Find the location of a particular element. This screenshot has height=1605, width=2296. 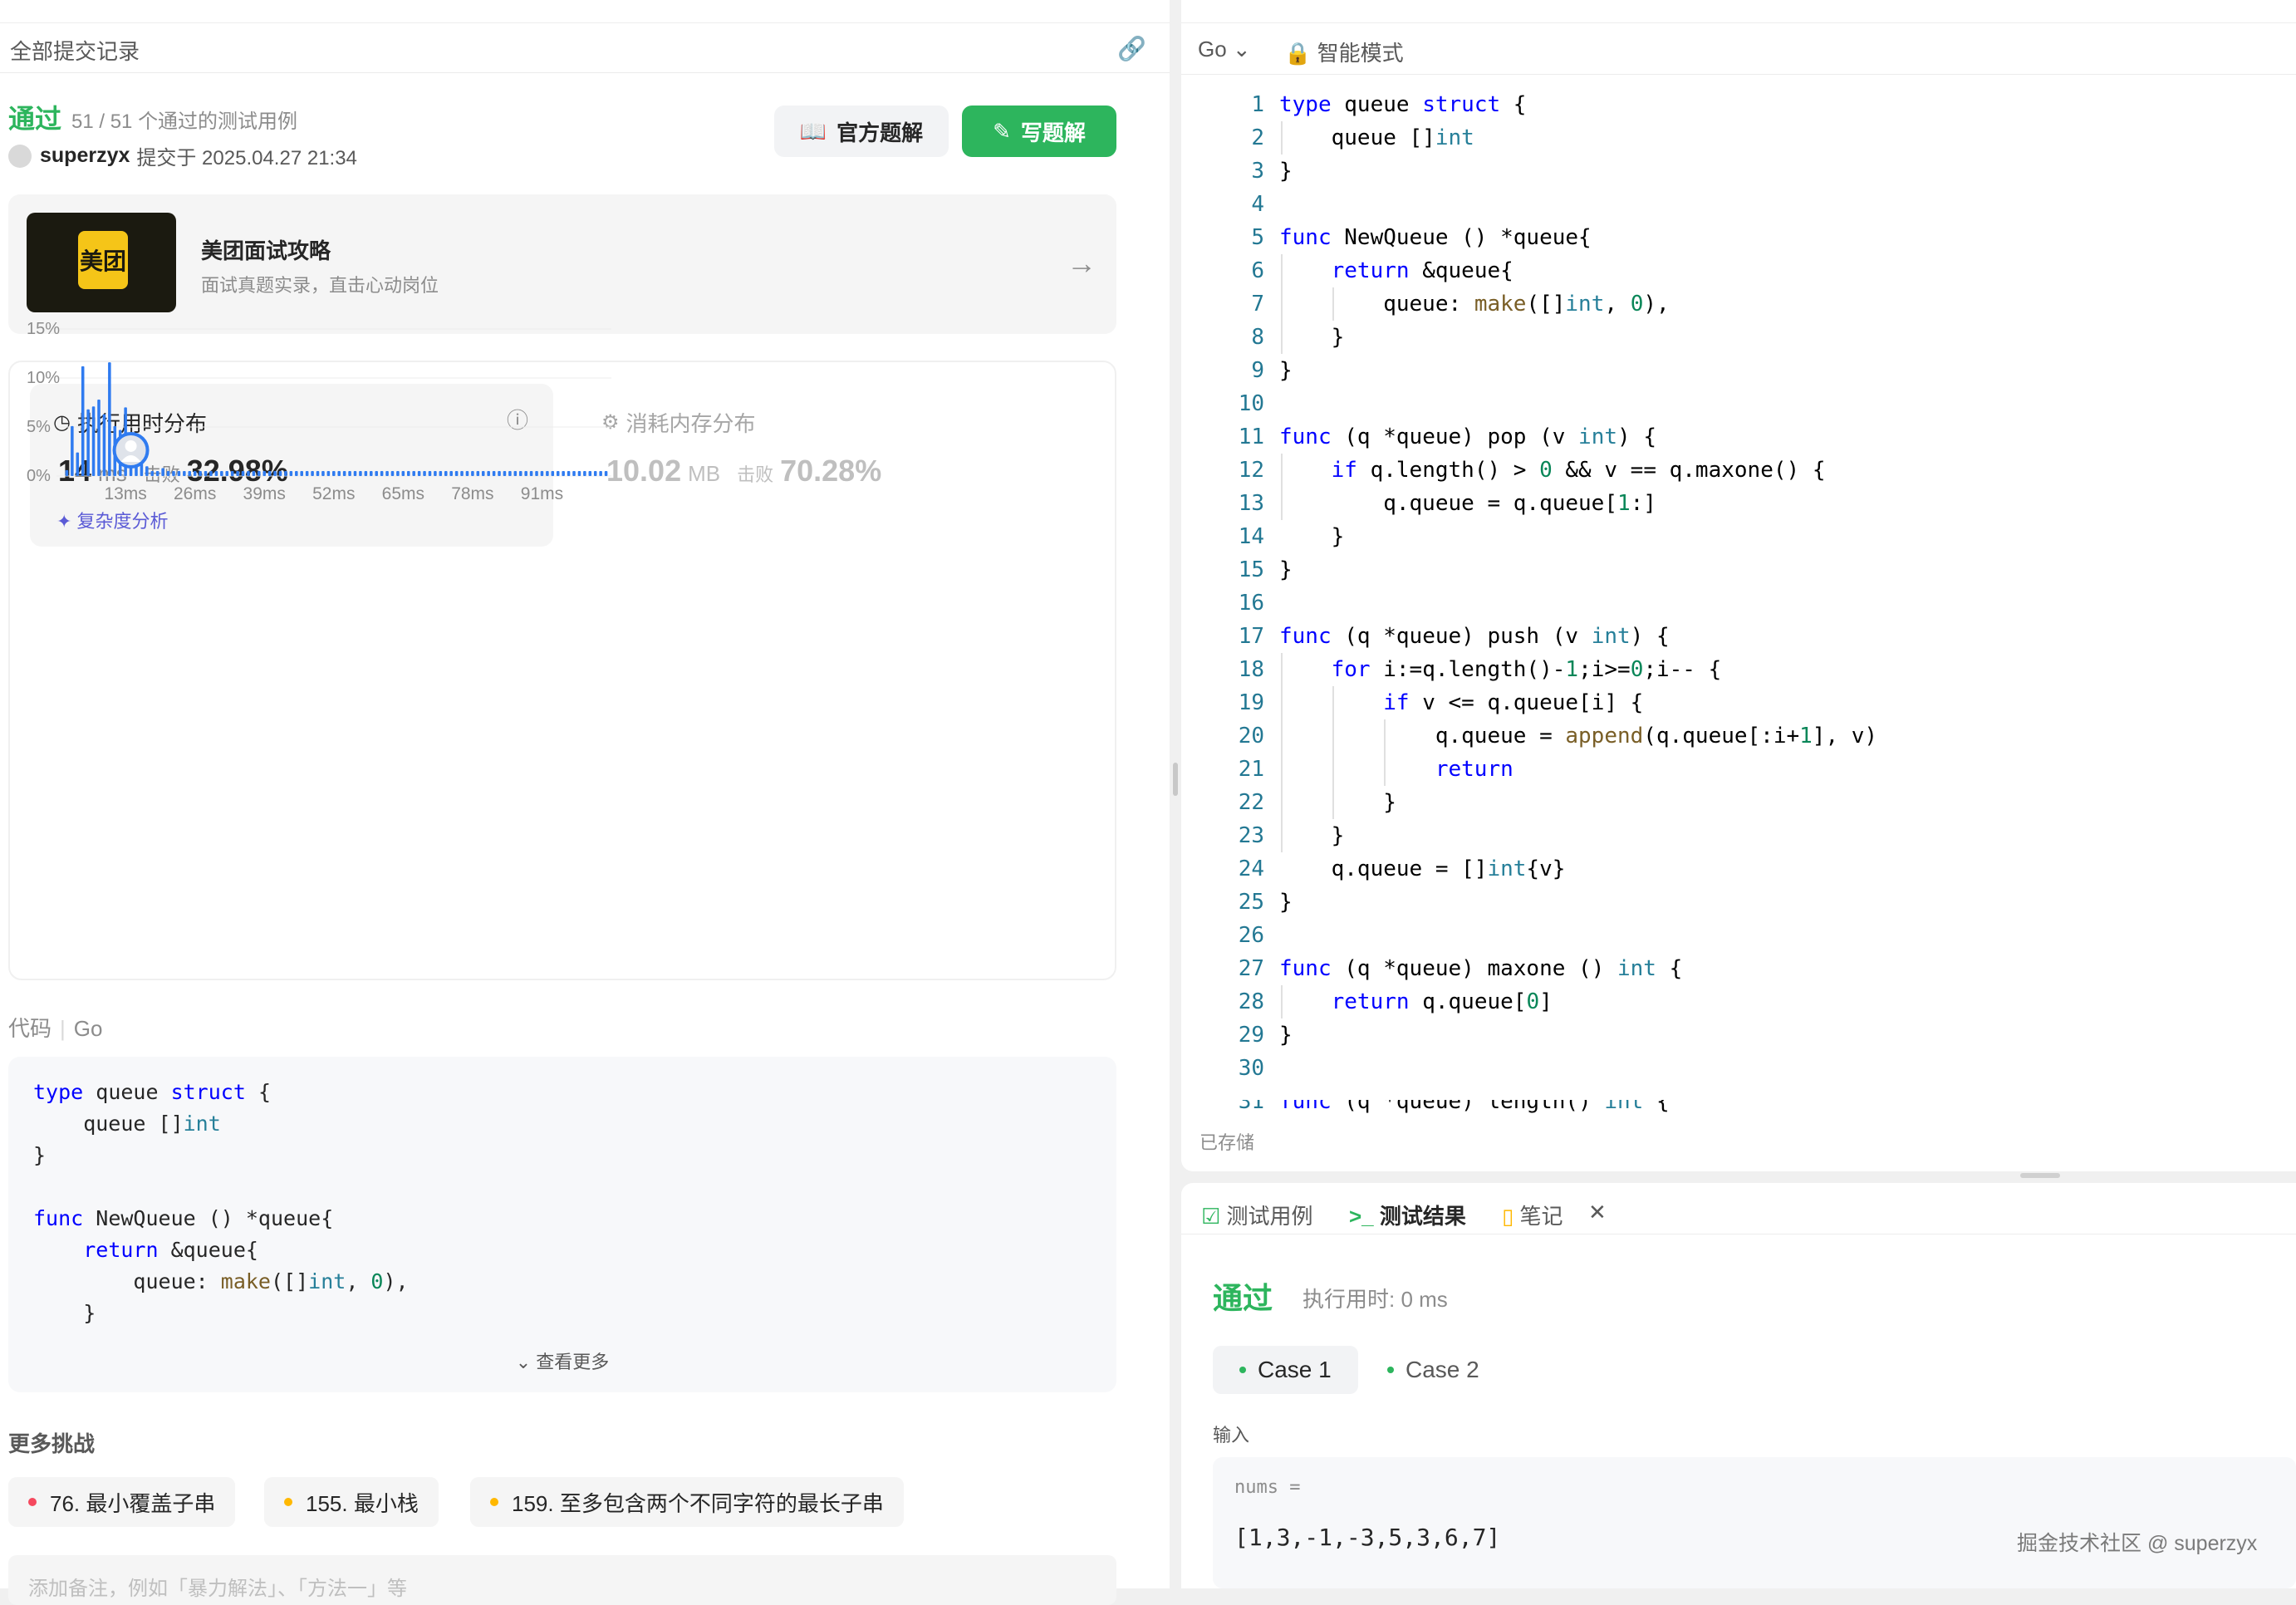

tab-notes: ▯ 笔记 is located at coordinates (1532, 1215).